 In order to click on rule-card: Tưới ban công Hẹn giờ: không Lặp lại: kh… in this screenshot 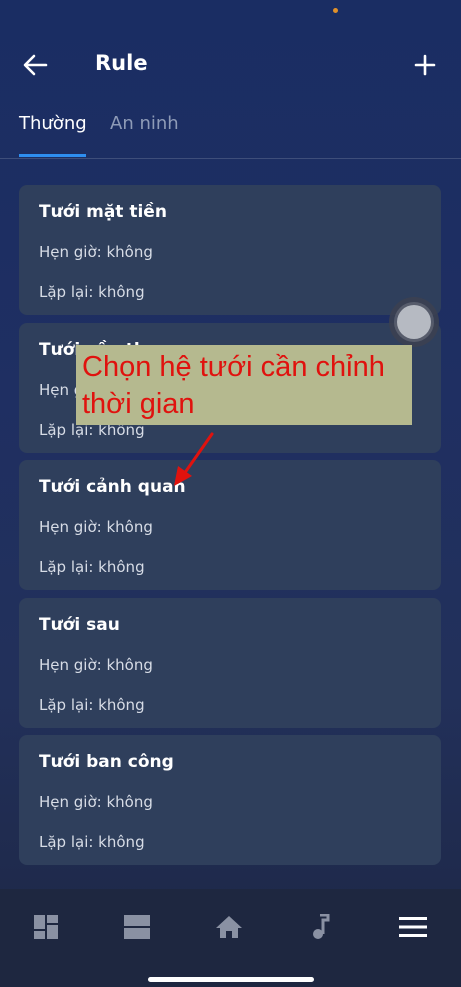, I will do `click(230, 800)`.